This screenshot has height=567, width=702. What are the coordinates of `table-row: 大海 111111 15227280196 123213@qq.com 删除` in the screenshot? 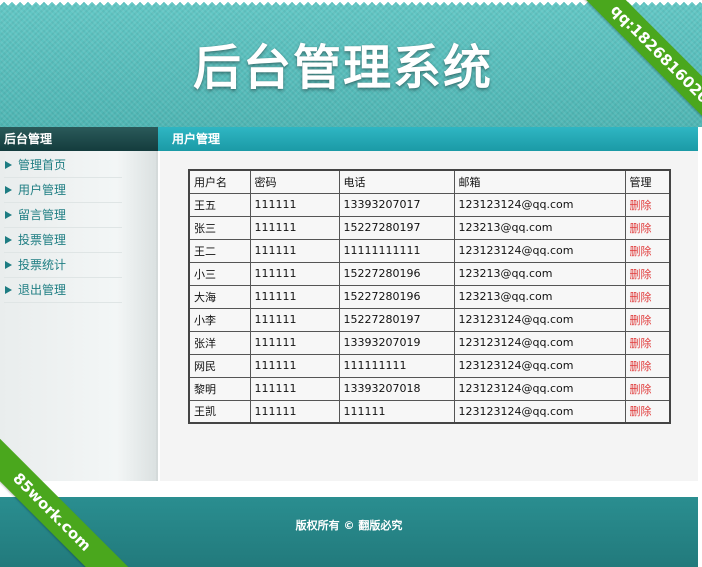 It's located at (429, 296).